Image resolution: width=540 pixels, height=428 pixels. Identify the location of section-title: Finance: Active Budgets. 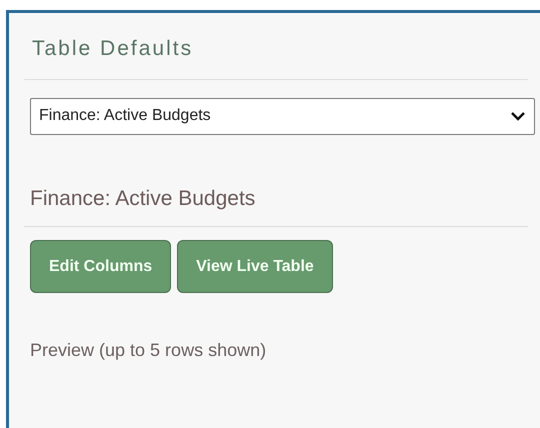
(143, 198).